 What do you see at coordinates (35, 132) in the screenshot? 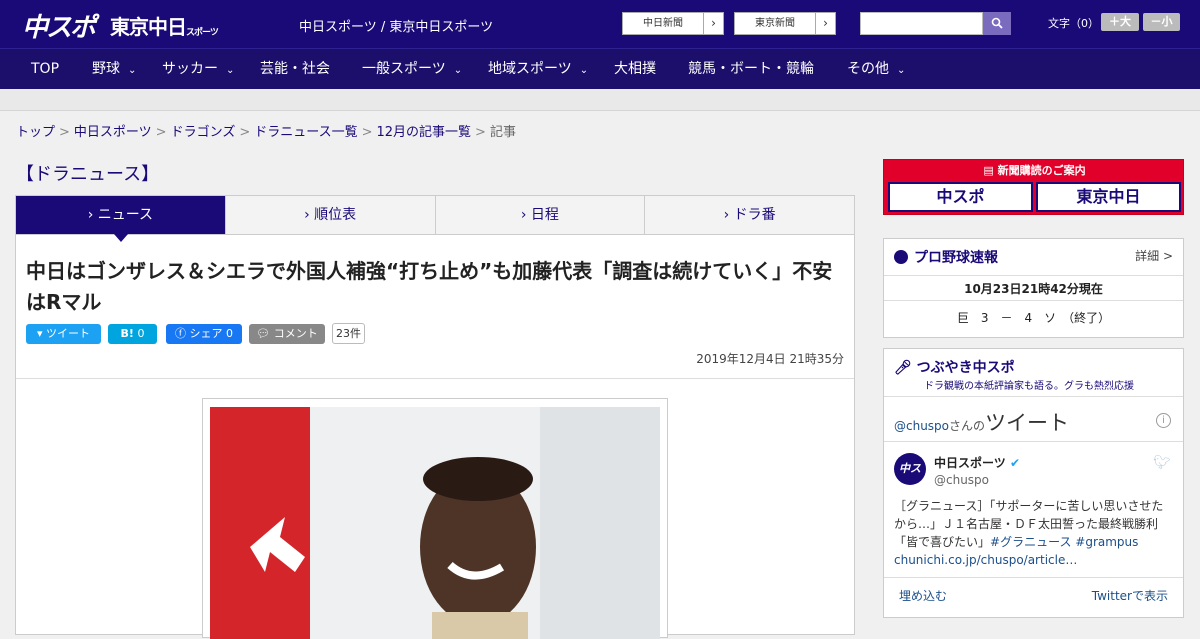
I see `breadcrumb-top: トップ` at bounding box center [35, 132].